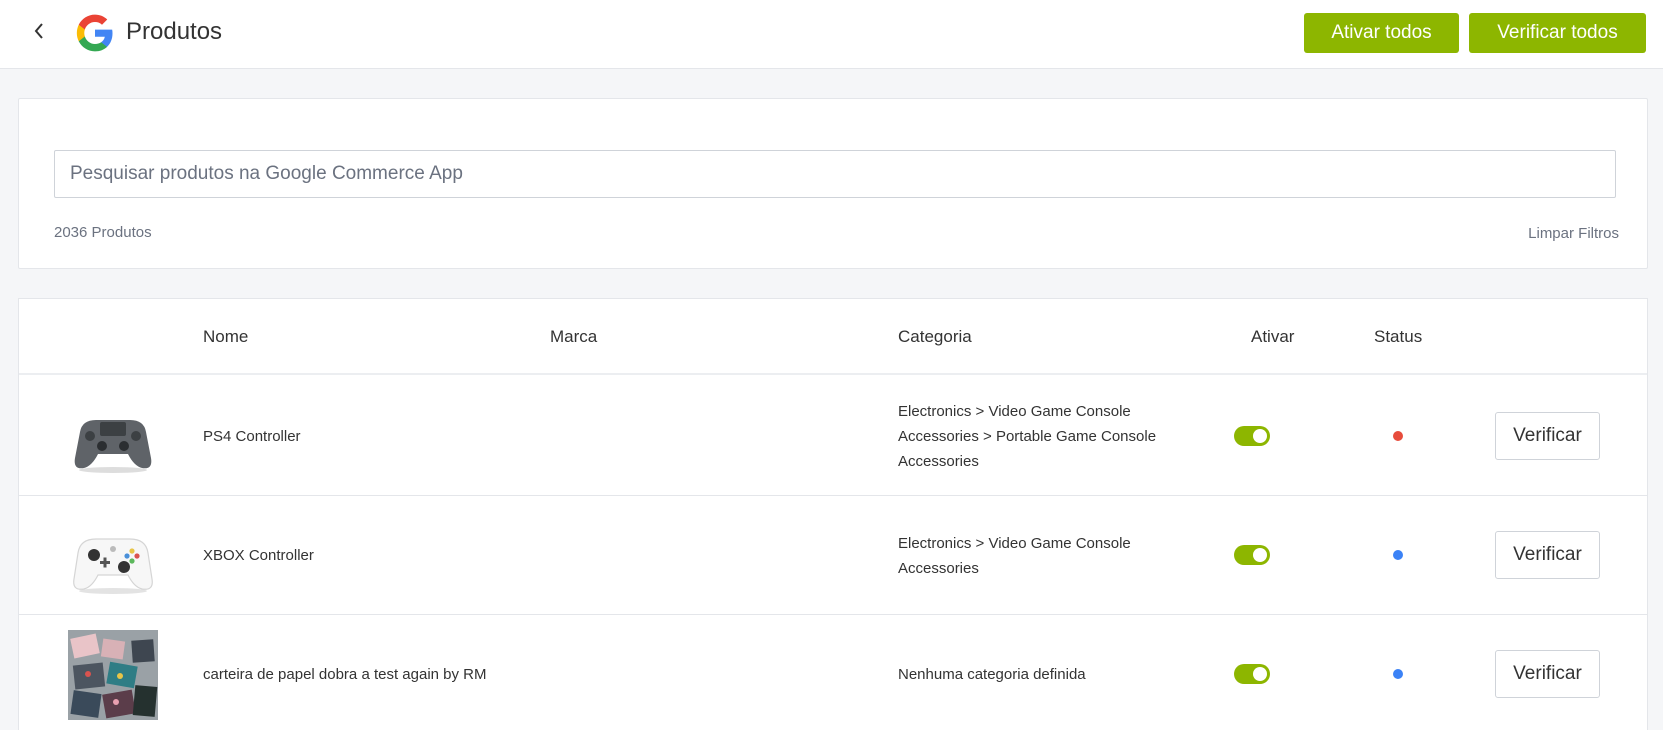 The width and height of the screenshot is (1663, 730). Describe the element at coordinates (113, 566) in the screenshot. I see `xbox-controller-image` at that location.